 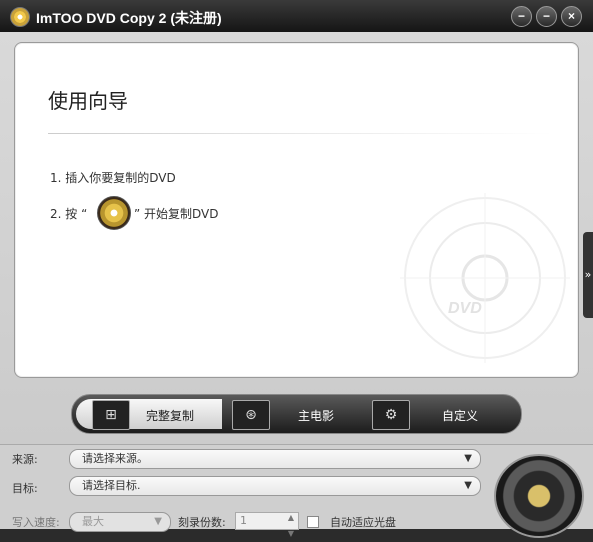 What do you see at coordinates (25, 488) in the screenshot?
I see `target-label: 目标:` at bounding box center [25, 488].